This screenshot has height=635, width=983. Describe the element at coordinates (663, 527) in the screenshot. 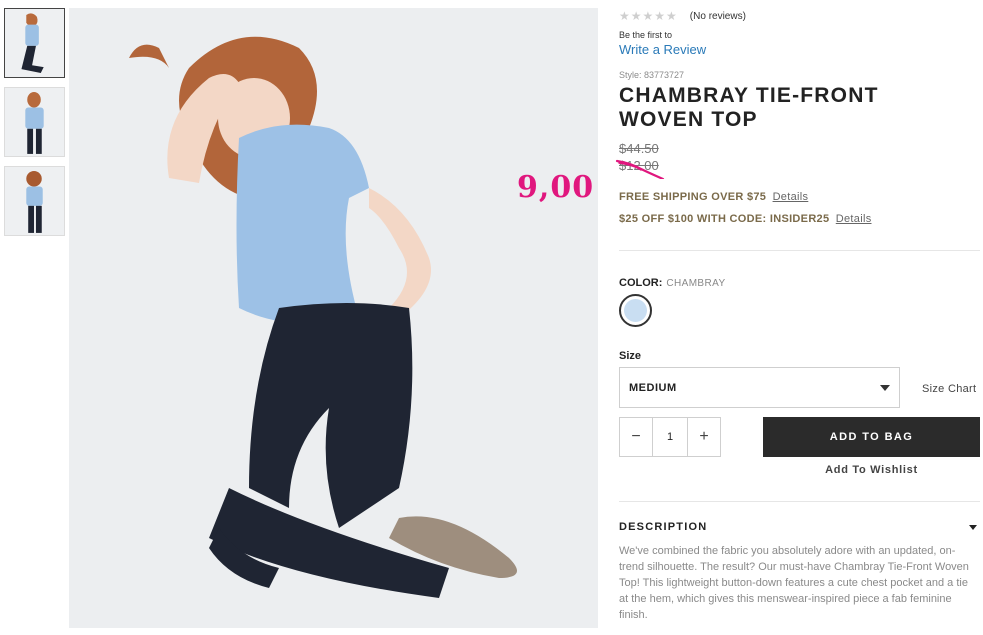

I see `description-heading: DESCRIPTION` at that location.